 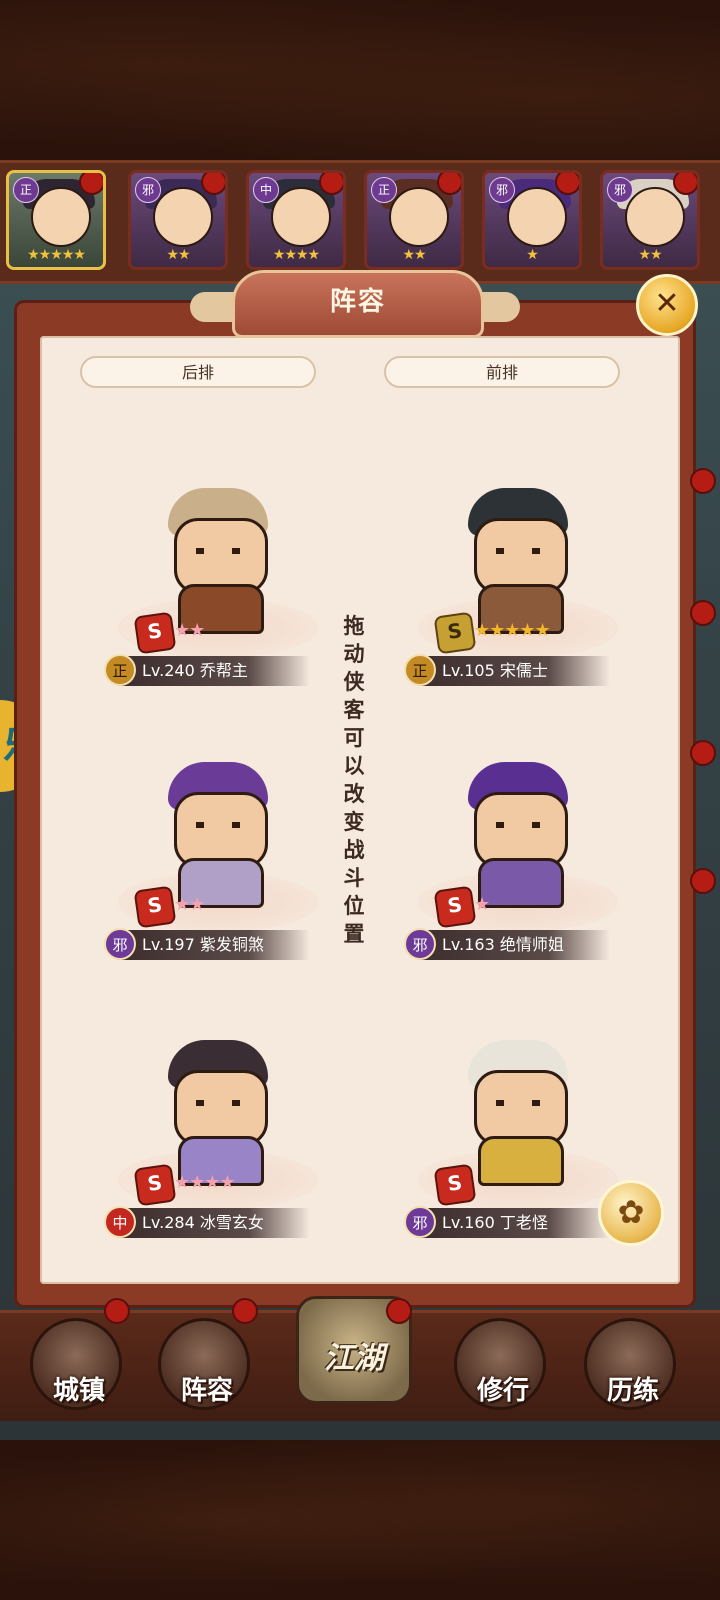 What do you see at coordinates (631, 1213) in the screenshot?
I see `formation-icon: ✿` at bounding box center [631, 1213].